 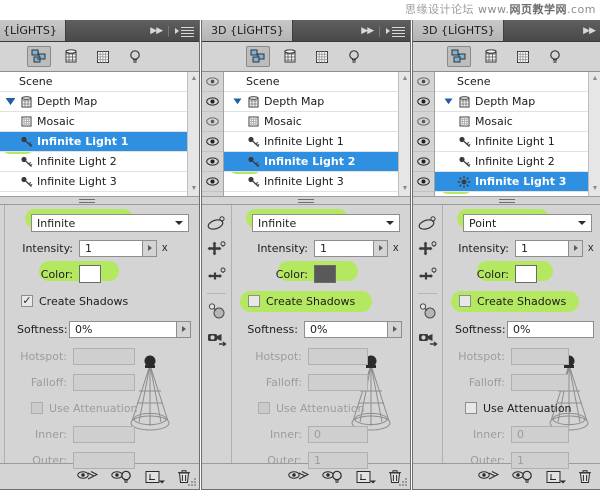 I want to click on table-row: Infinite Light 1, so click(x=511, y=142).